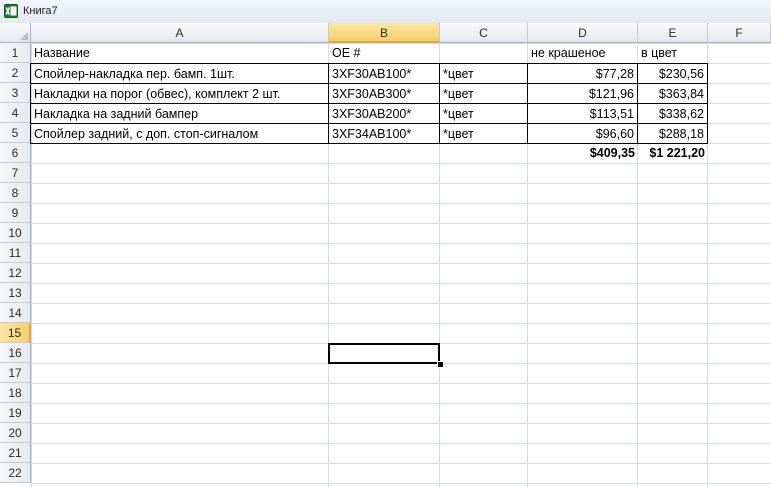 The height and width of the screenshot is (487, 771). Describe the element at coordinates (180, 33) in the screenshot. I see `column-header-a: A` at that location.